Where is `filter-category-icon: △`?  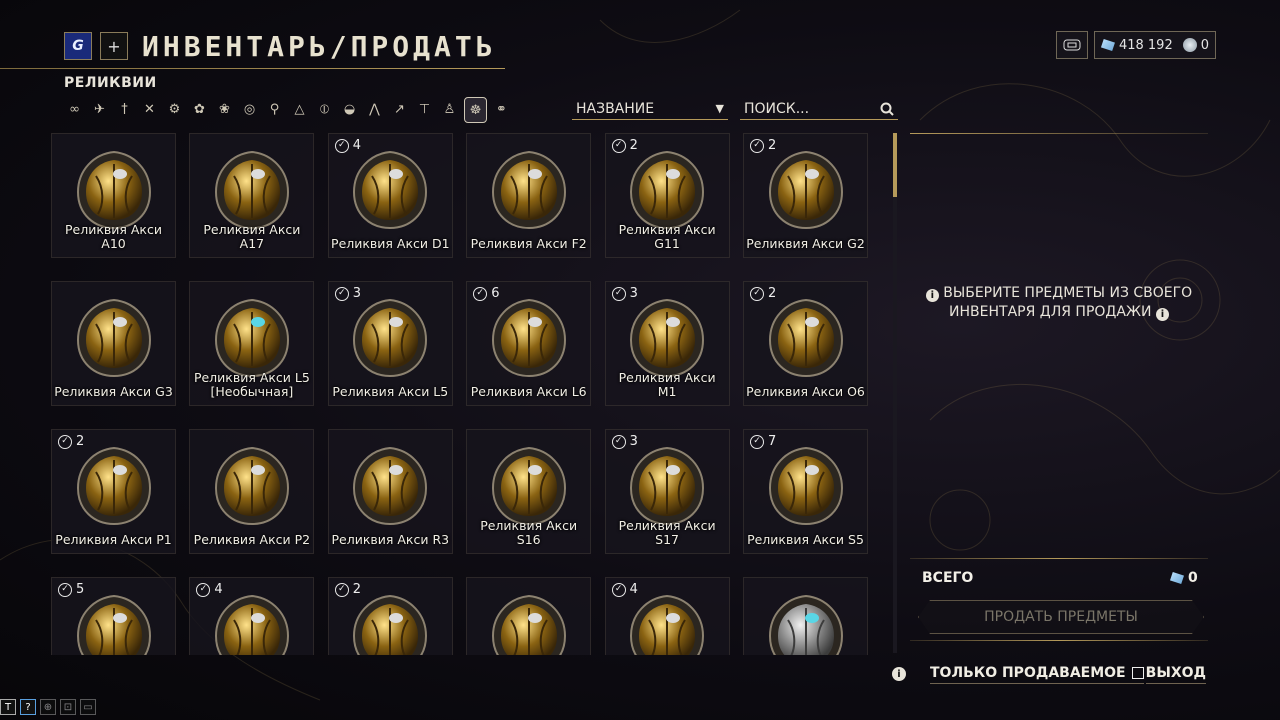 filter-category-icon: △ is located at coordinates (299, 109).